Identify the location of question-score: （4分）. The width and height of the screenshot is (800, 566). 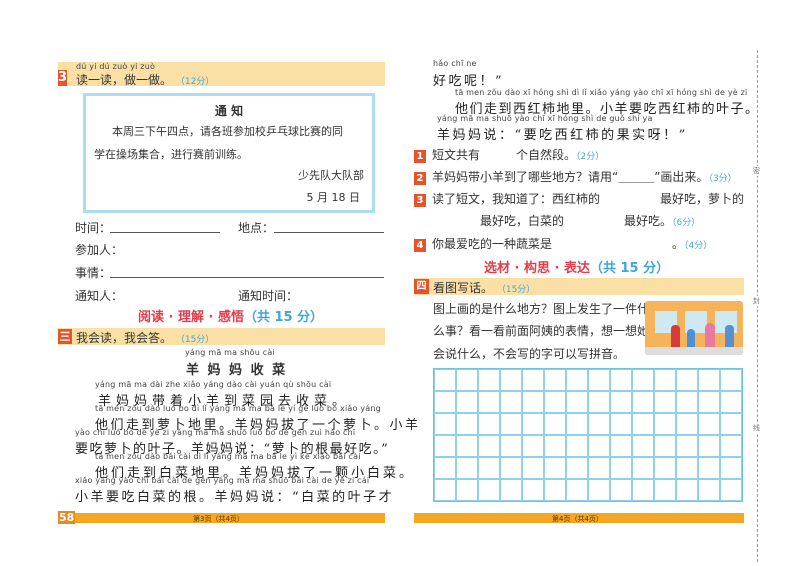
(698, 246).